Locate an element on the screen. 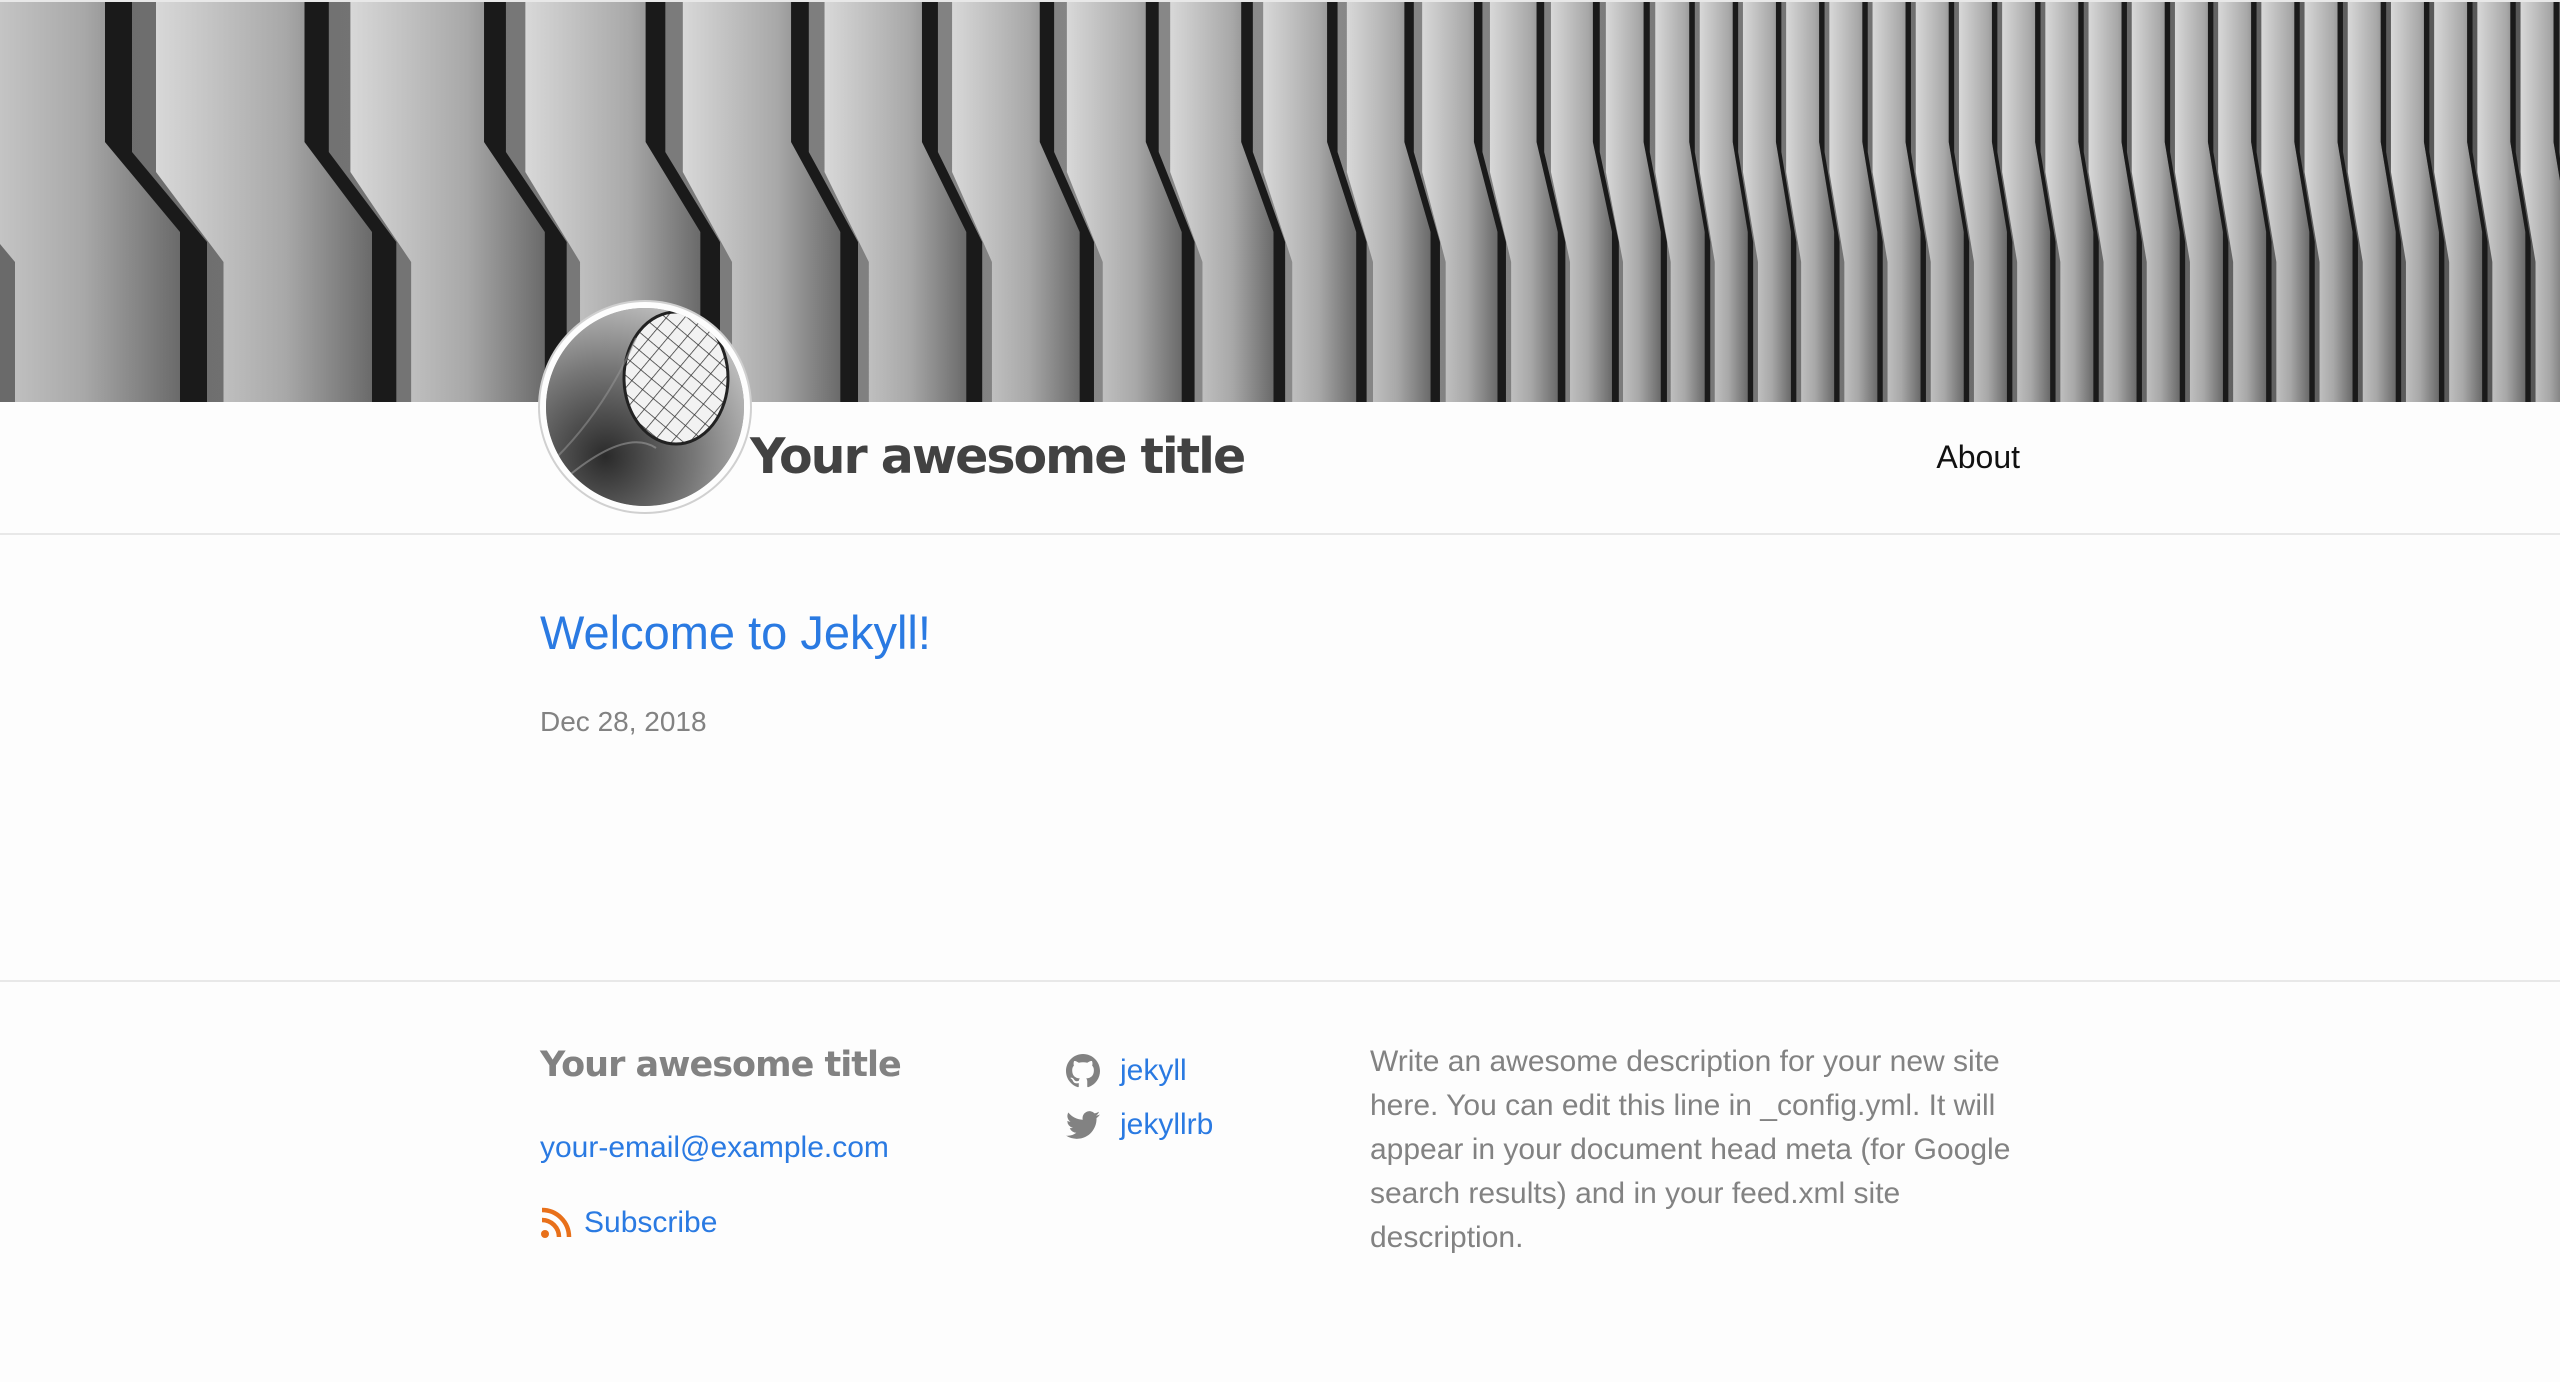 The image size is (2560, 1382). footer-site-title: Your awesome title is located at coordinates (721, 1065).